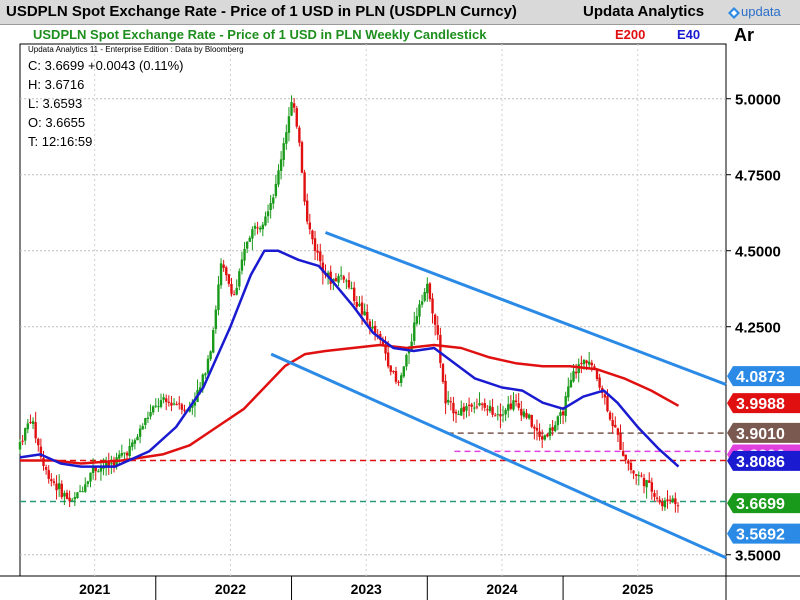 Image resolution: width=800 pixels, height=600 pixels. Describe the element at coordinates (760, 535) in the screenshot. I see `price-tag-label: 3.5692` at that location.